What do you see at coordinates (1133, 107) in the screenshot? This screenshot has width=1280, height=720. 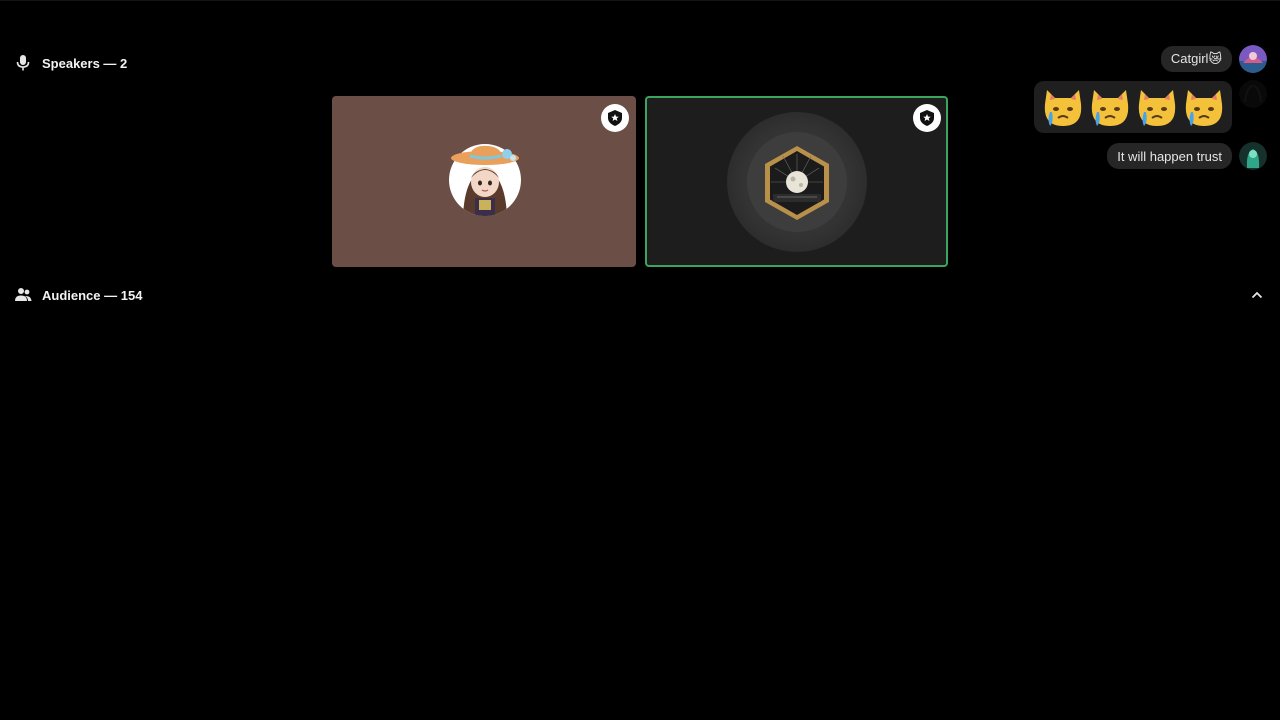 I see `emoji-reaction-message` at bounding box center [1133, 107].